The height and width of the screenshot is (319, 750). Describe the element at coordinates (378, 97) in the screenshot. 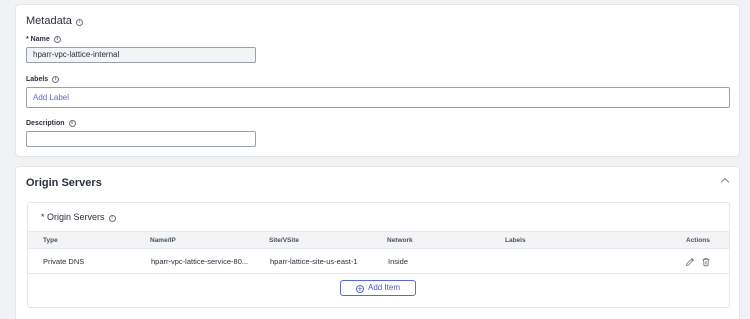

I see `labels-input: Add Label` at that location.